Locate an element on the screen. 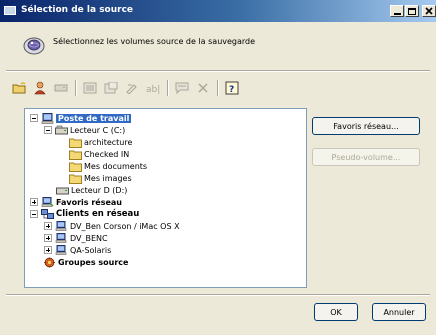  tree-label: Clients en réseau is located at coordinates (98, 214).